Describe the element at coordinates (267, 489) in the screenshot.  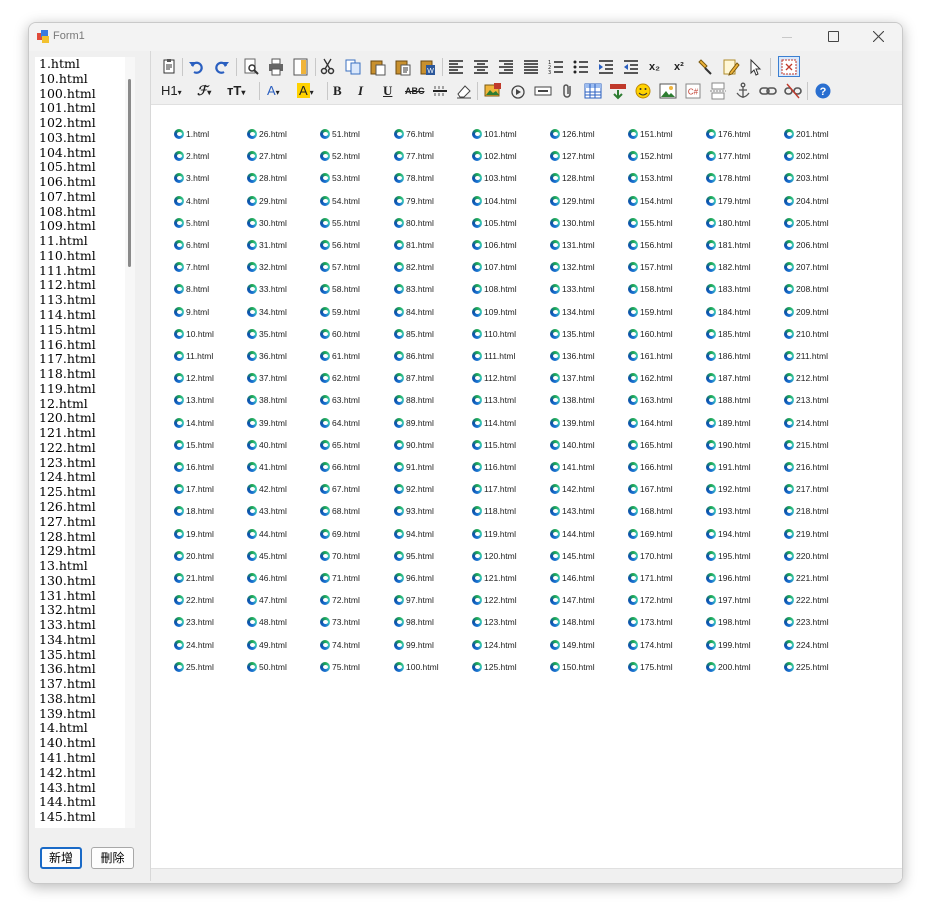
I see `file-link: 42.html` at that location.